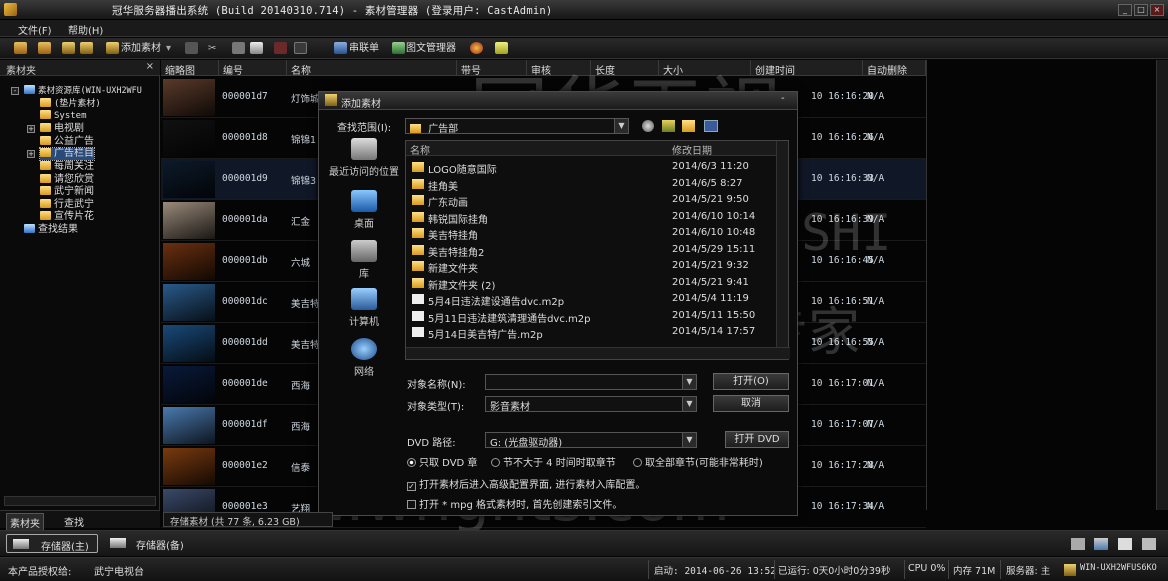 Image resolution: width=1168 pixels, height=581 pixels. I want to click on column-header: 缩略图, so click(190, 68).